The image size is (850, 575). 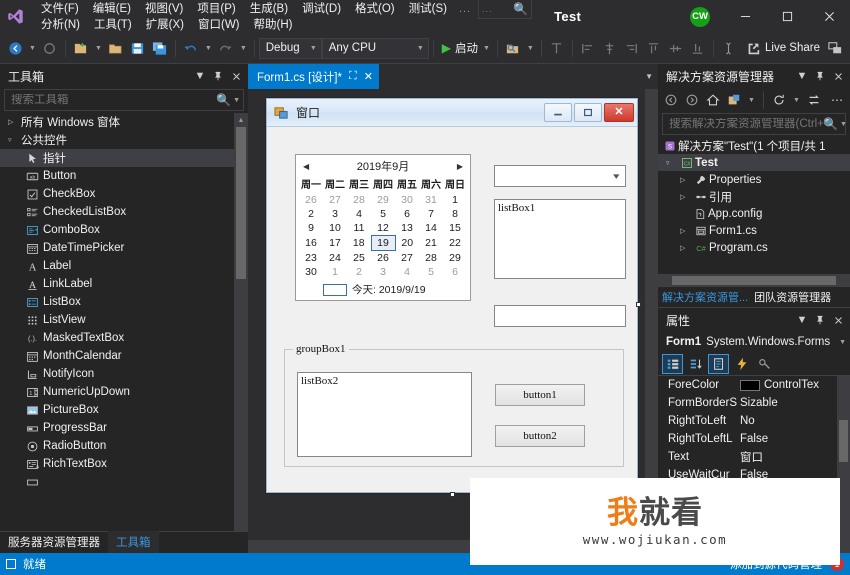 What do you see at coordinates (754, 162) in the screenshot?
I see `se-row-project-test: ▿ C# Test` at bounding box center [754, 162].